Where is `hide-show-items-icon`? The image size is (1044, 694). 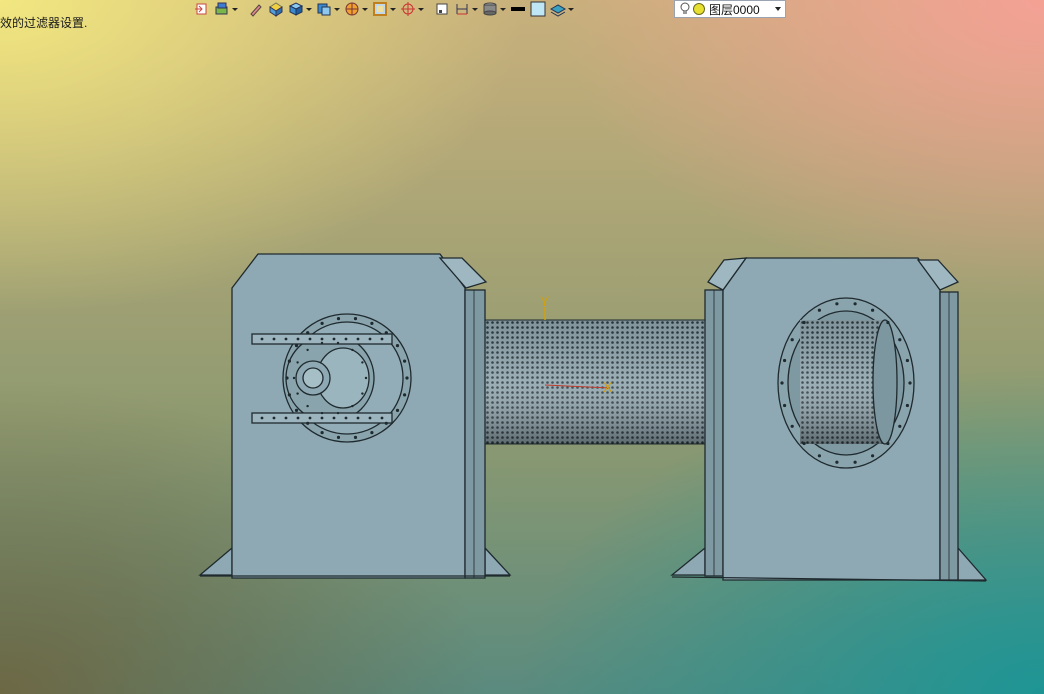
hide-show-items-icon is located at coordinates (352, 9).